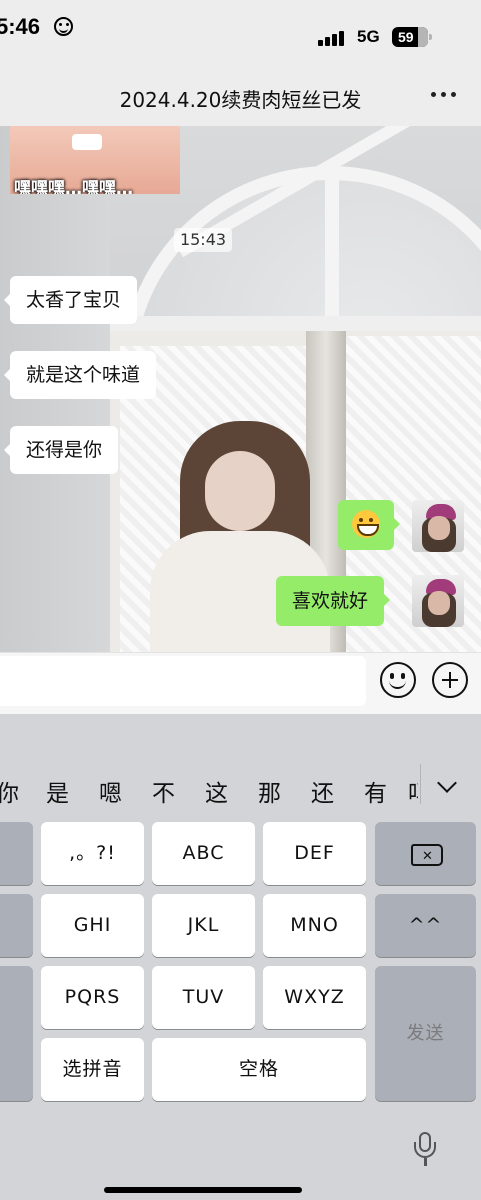 This screenshot has height=1200, width=481. I want to click on key-tuv: TUV, so click(203, 997).